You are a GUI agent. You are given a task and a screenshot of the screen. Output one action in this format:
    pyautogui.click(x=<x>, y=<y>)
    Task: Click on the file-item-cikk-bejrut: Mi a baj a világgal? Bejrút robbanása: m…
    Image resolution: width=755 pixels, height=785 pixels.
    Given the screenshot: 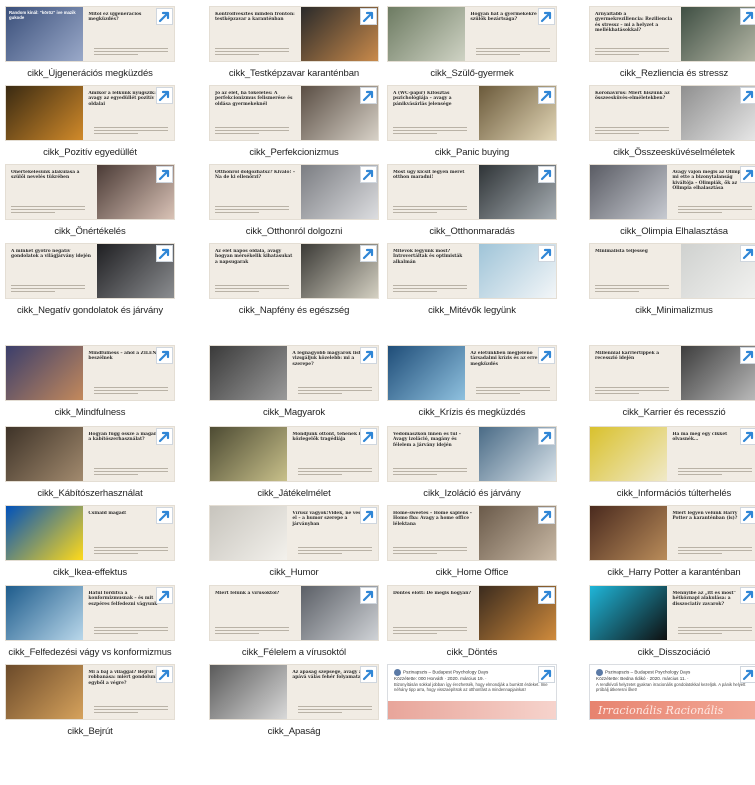 What is the action you would take?
    pyautogui.click(x=90, y=700)
    